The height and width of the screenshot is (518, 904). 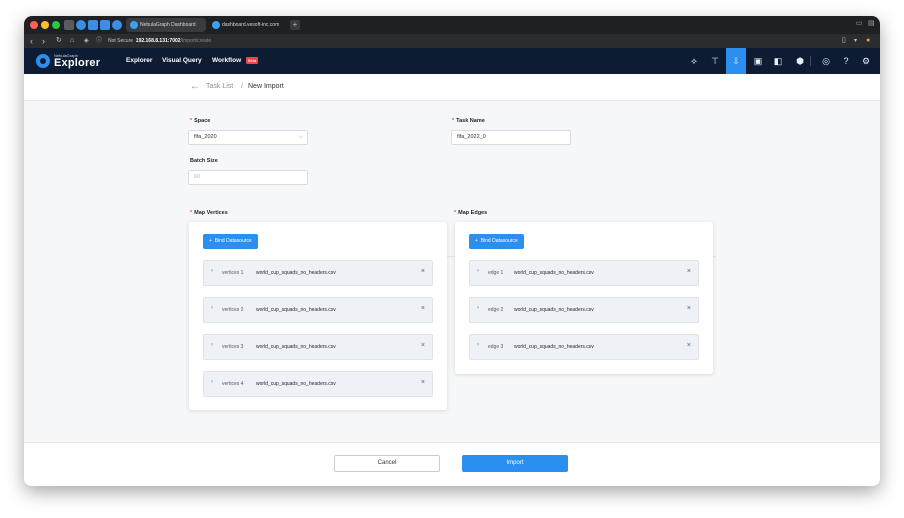 I want to click on edge-name: edge 2, so click(x=496, y=310).